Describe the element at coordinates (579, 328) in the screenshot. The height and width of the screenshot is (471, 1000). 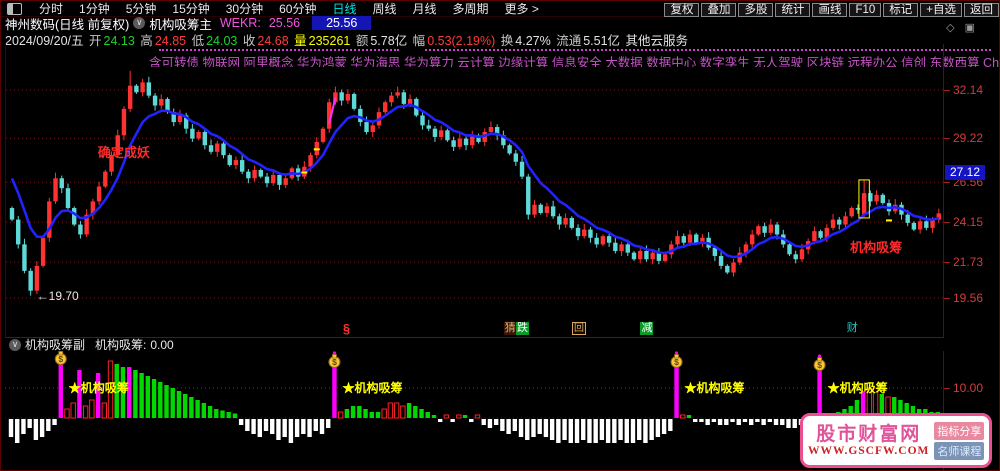
I see `bottom-marker-3: 回` at that location.